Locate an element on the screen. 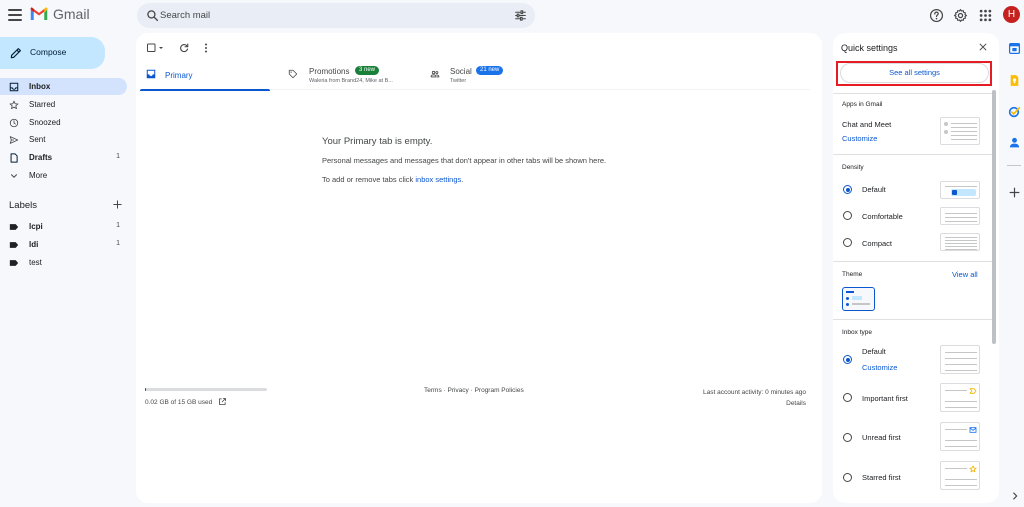  density-option-label: Compact is located at coordinates (877, 243).